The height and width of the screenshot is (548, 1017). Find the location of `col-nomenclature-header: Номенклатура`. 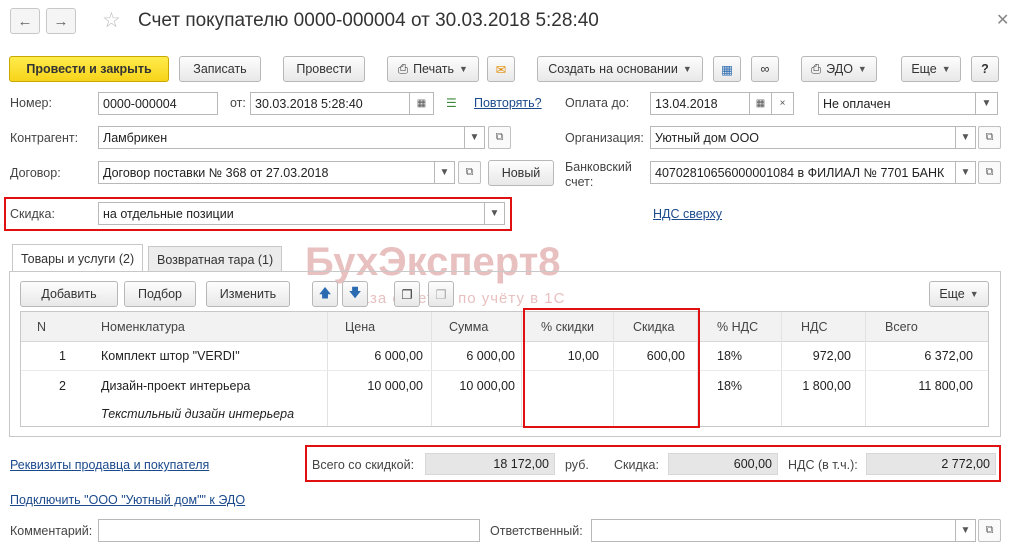

col-nomenclature-header: Номенклатура is located at coordinates (143, 327).